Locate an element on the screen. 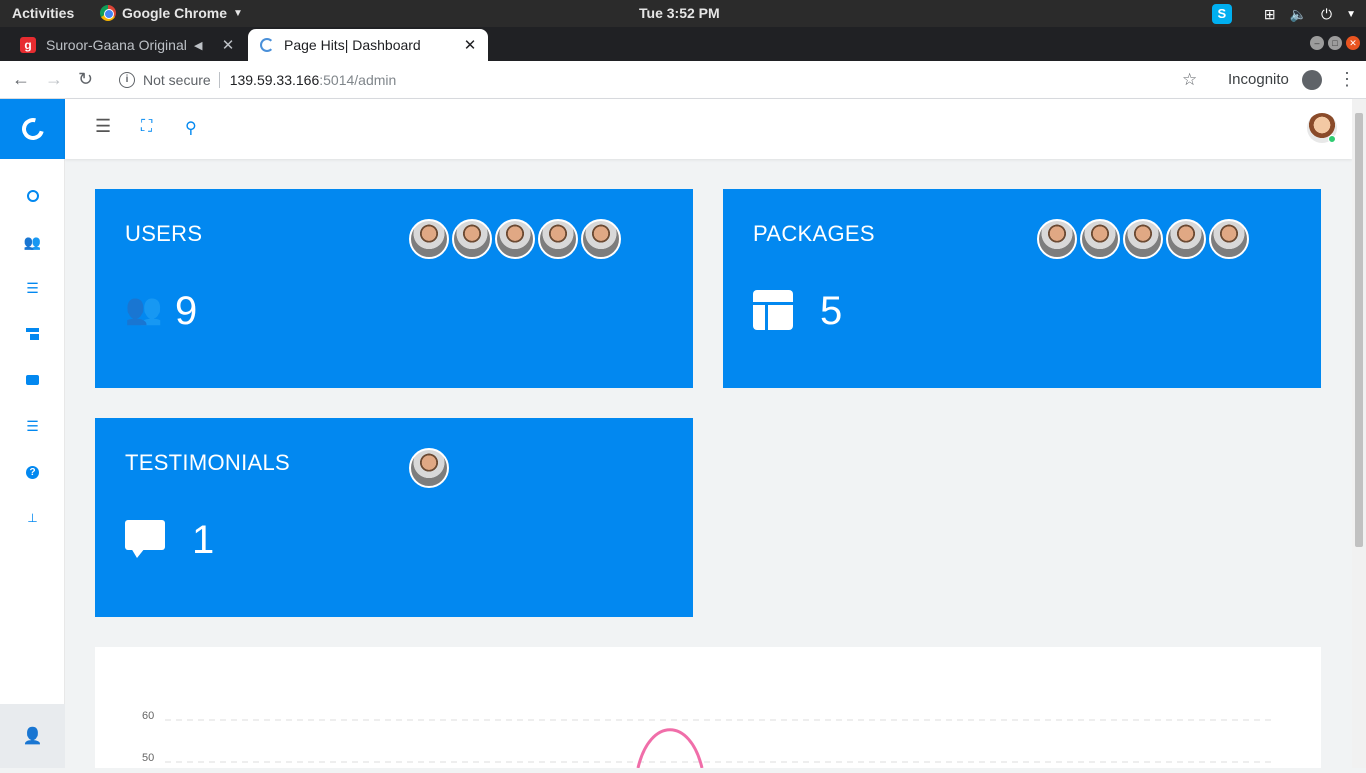  sidebar-item-packages is located at coordinates (32, 334).